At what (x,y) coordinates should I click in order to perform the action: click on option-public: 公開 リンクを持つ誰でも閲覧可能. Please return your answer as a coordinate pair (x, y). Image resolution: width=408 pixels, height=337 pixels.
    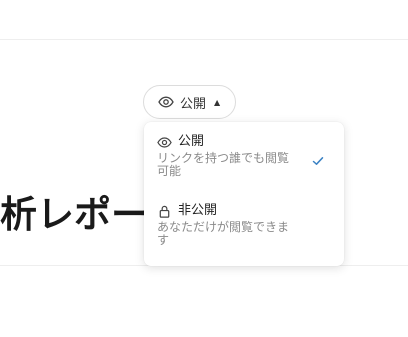
    Looking at the image, I should click on (244, 164).